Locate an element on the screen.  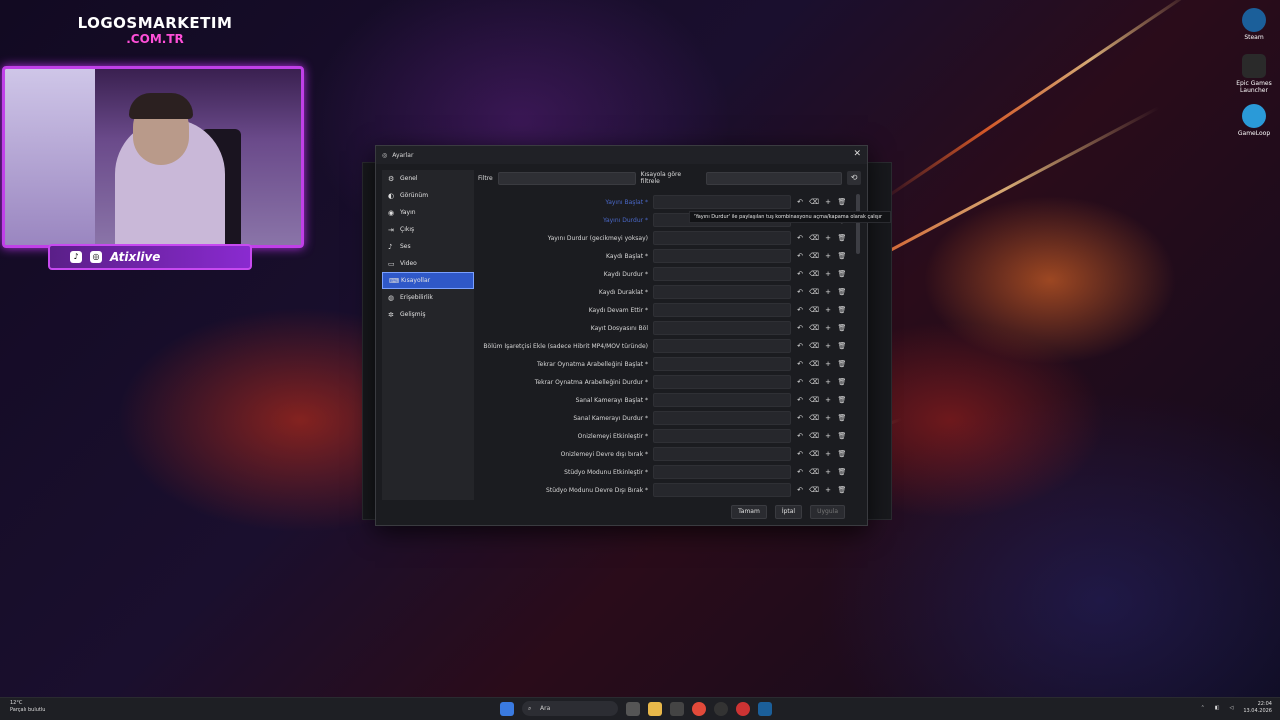
app-icon is located at coordinates (743, 708).